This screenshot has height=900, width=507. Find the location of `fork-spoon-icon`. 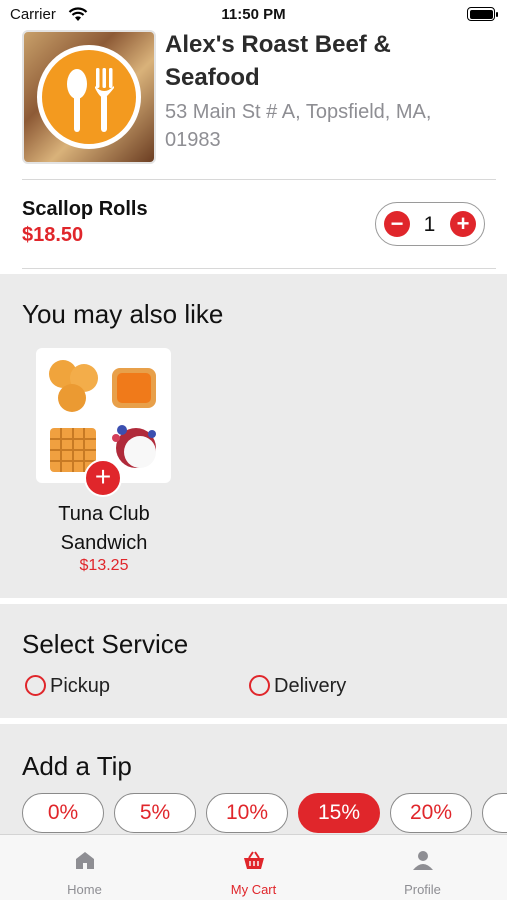

fork-spoon-icon is located at coordinates (90, 100).